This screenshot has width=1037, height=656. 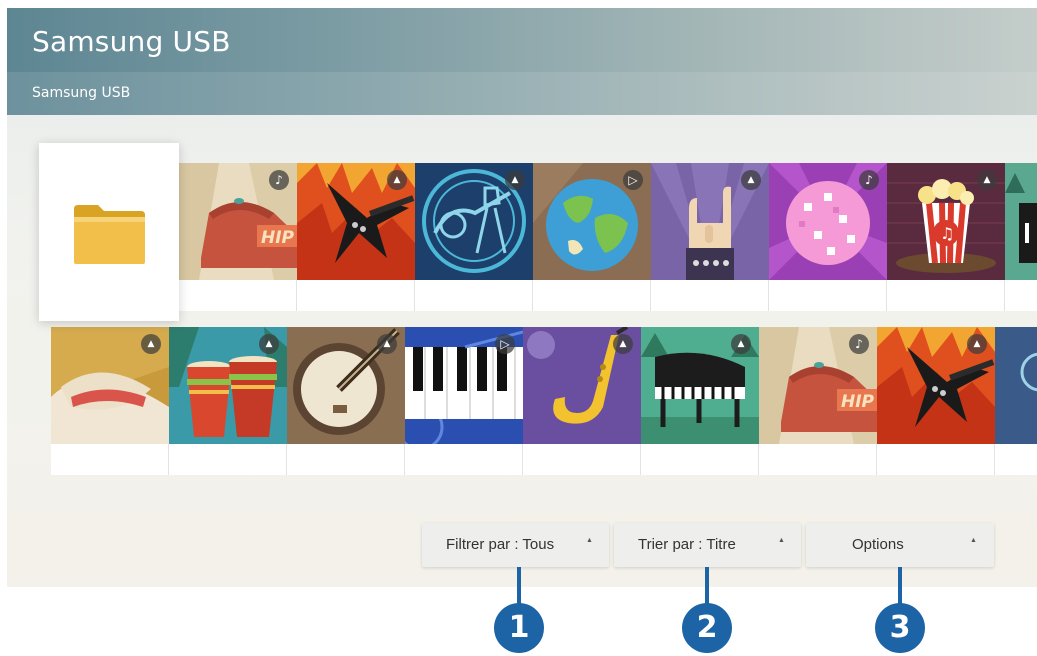 I want to click on media-tile: ♪, so click(x=828, y=237).